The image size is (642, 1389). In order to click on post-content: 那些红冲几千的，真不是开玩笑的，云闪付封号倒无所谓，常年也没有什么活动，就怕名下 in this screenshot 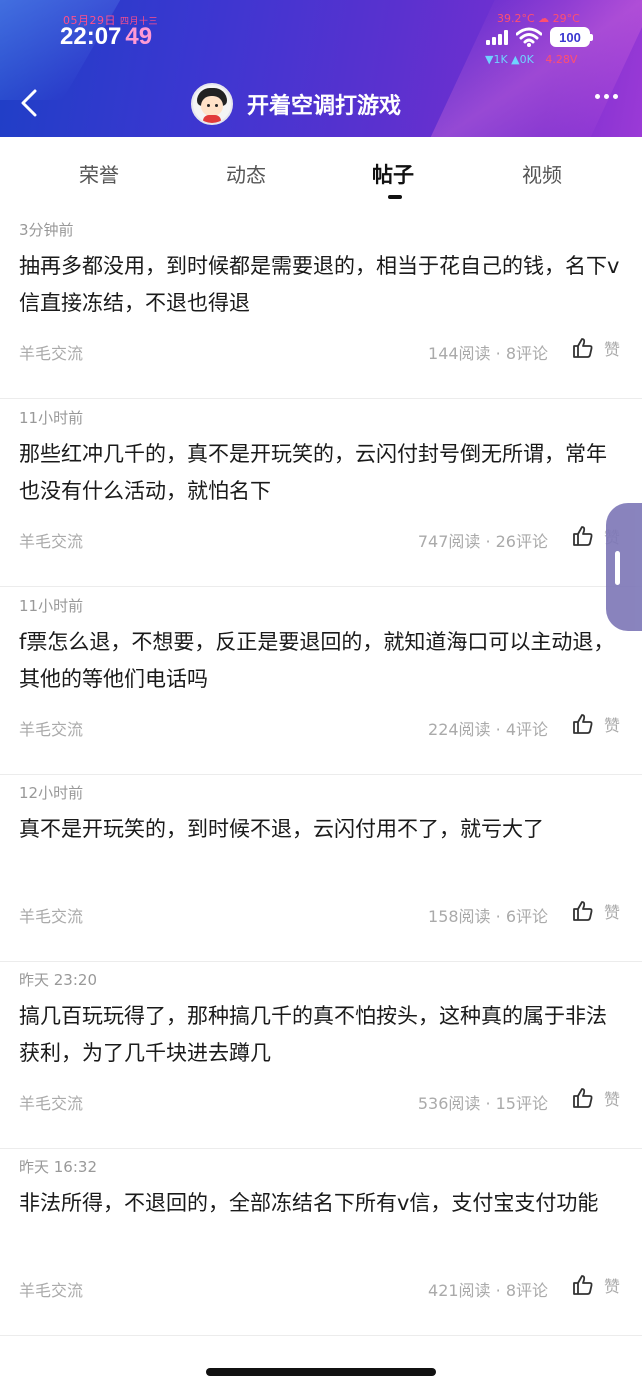, I will do `click(323, 473)`.